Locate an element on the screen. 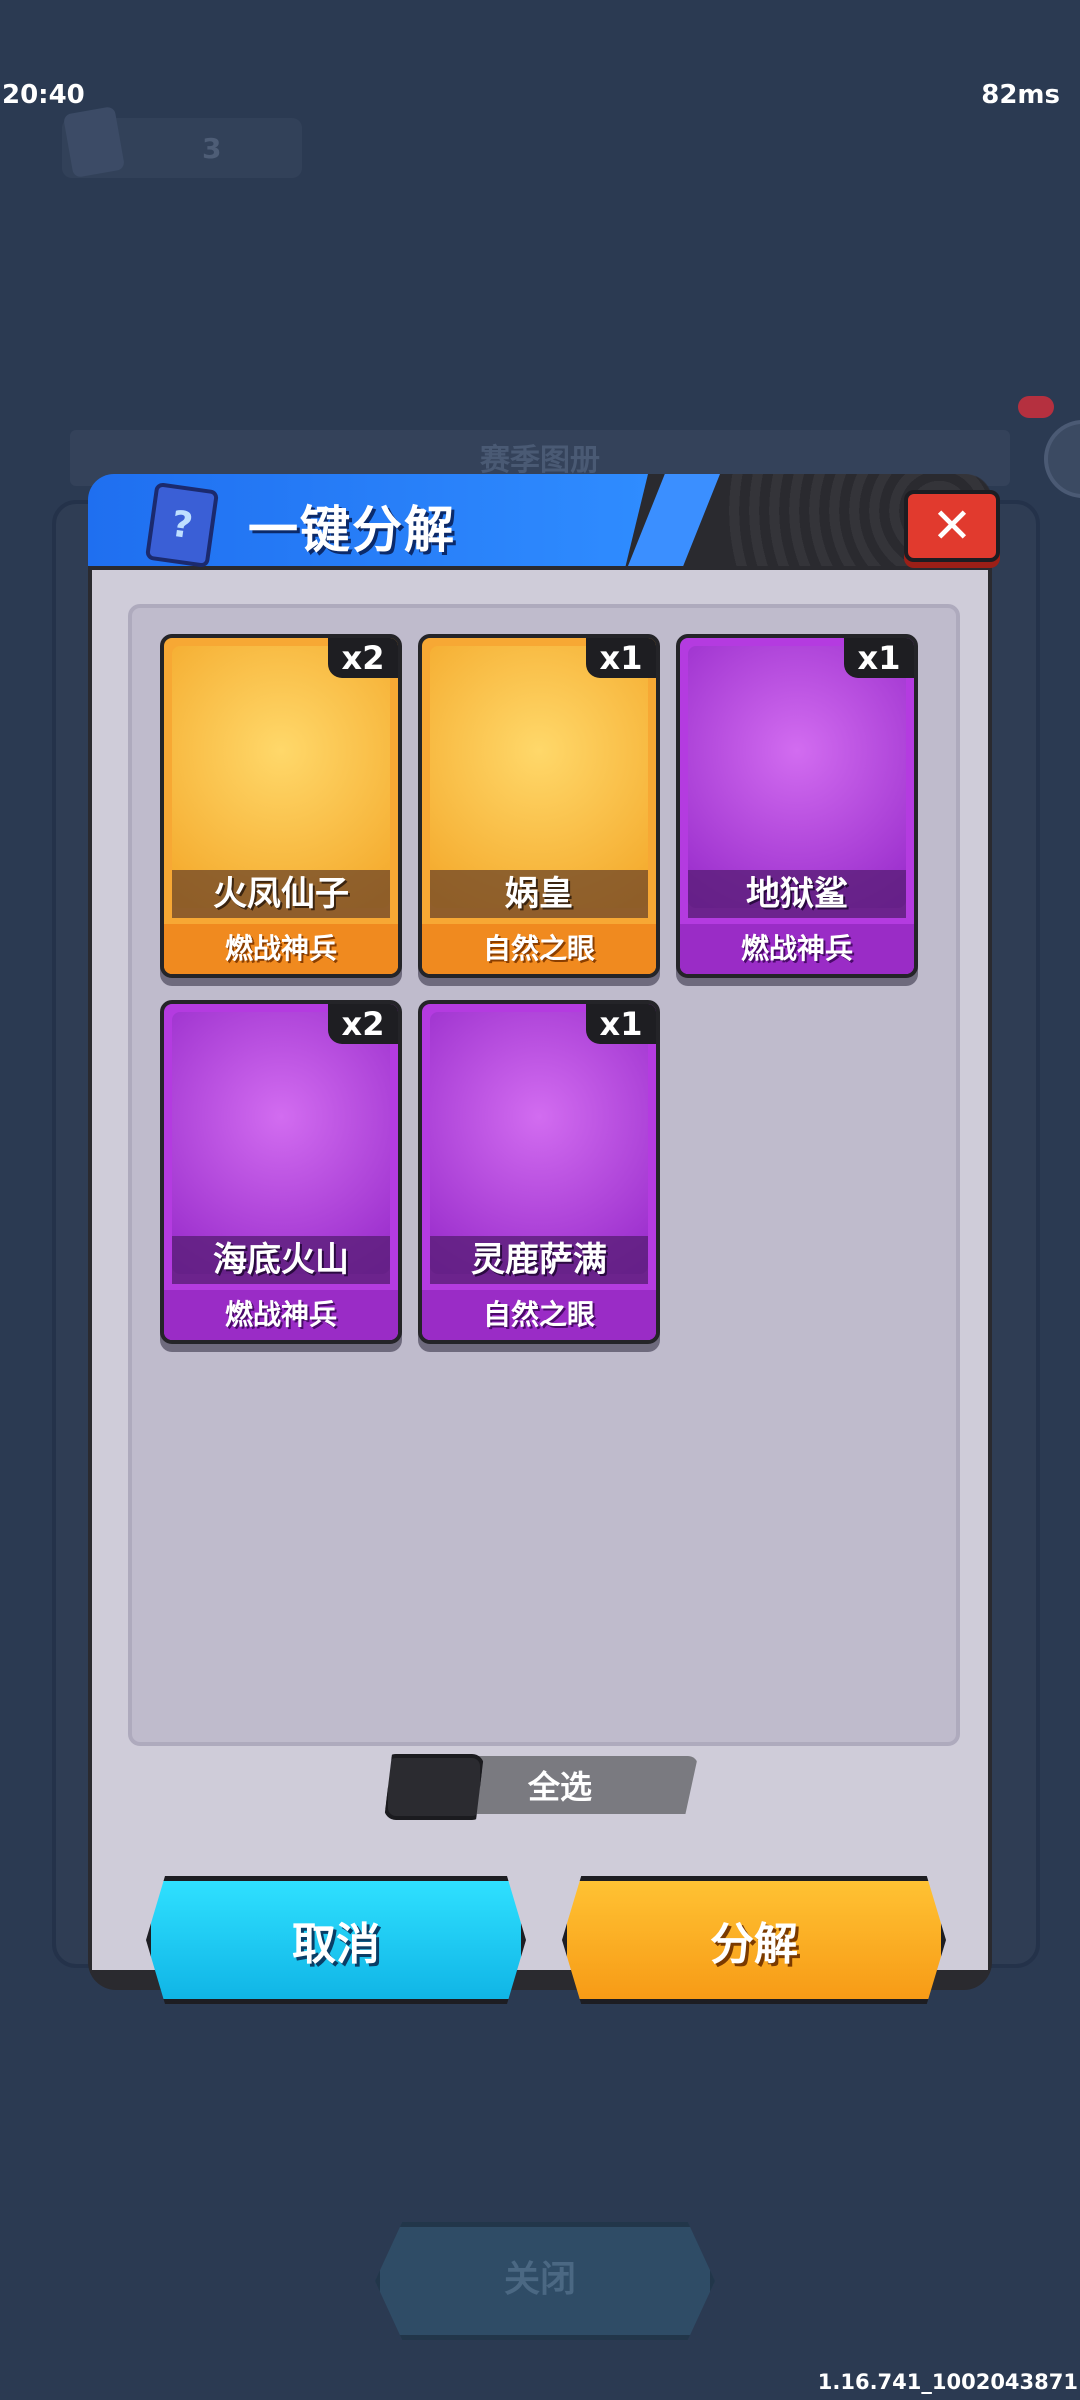 This screenshot has height=2400, width=1080. select-all-label: 全选 is located at coordinates (560, 1787).